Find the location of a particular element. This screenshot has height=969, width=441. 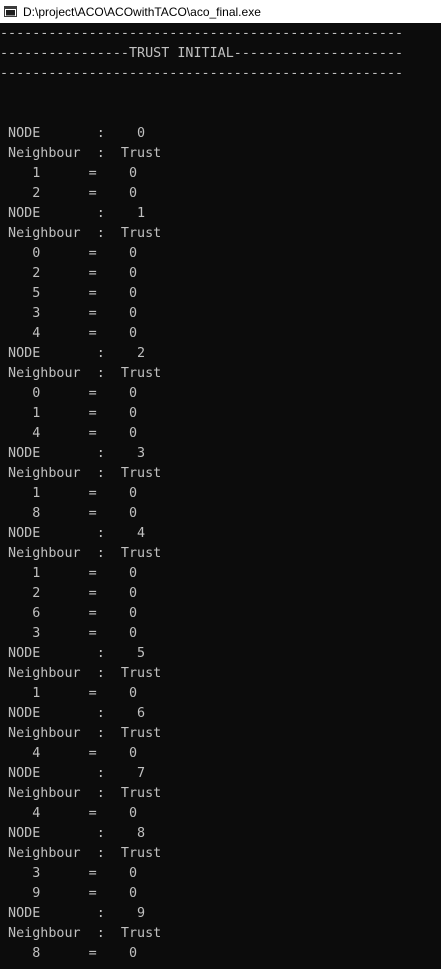

console-line: 9 = 0 is located at coordinates (69, 893).